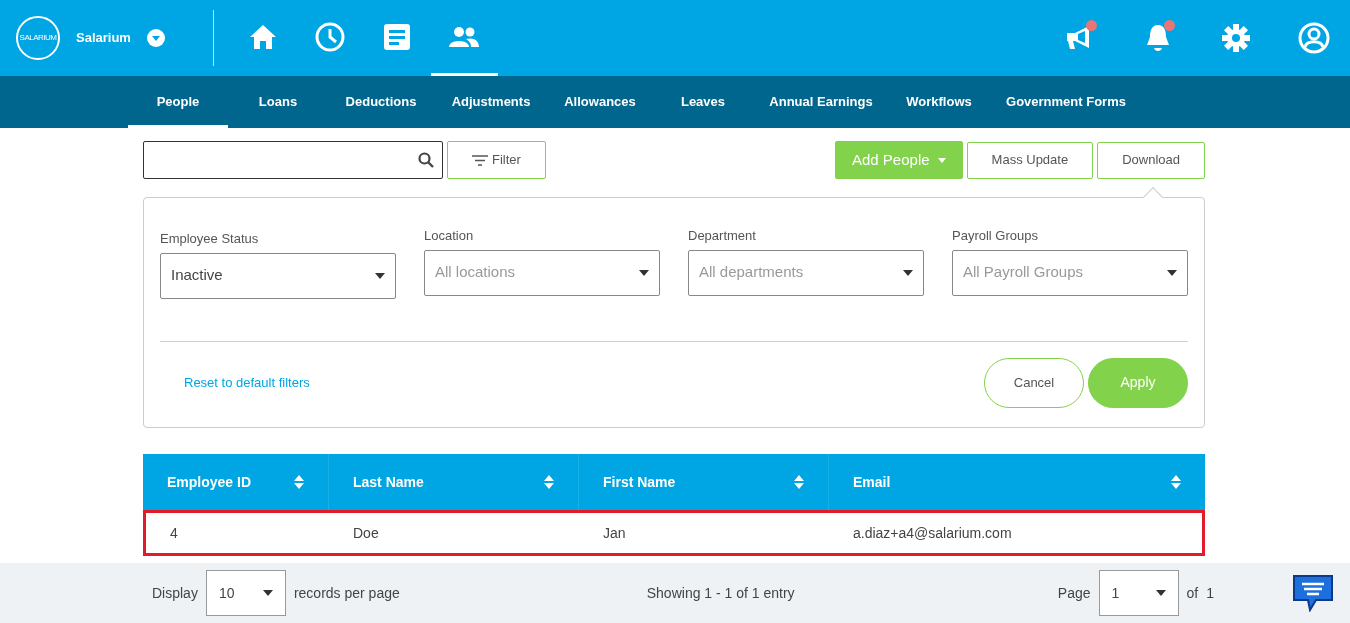 The image size is (1350, 623). I want to click on table-cell: 4, so click(174, 532).